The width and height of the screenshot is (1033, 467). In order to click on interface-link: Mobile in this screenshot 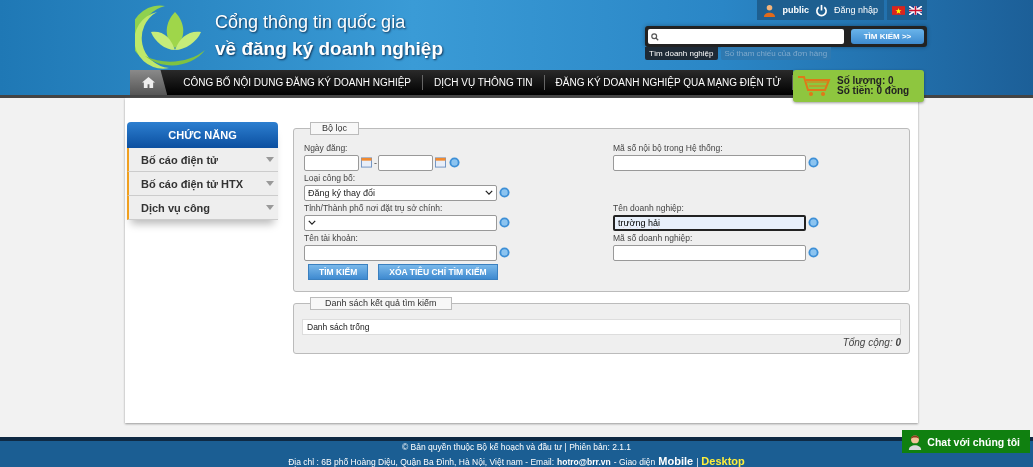, I will do `click(676, 460)`.